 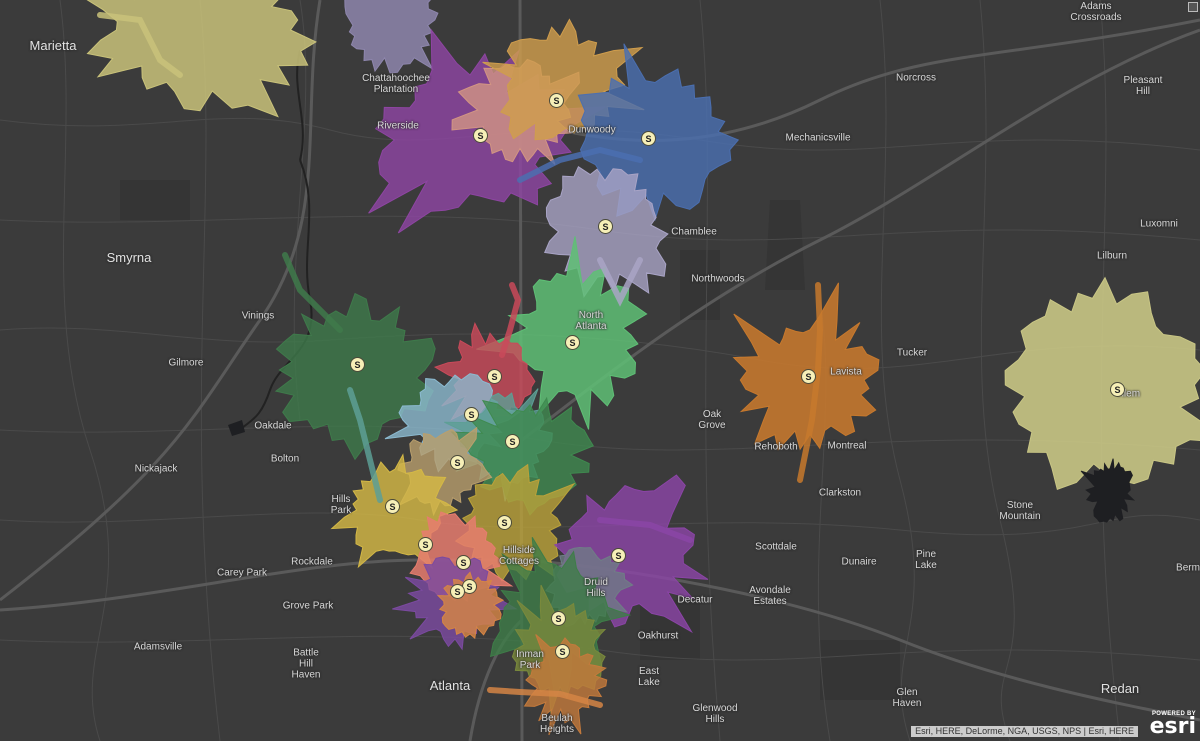 What do you see at coordinates (1193, 7) in the screenshot?
I see `fullscreen-icon` at bounding box center [1193, 7].